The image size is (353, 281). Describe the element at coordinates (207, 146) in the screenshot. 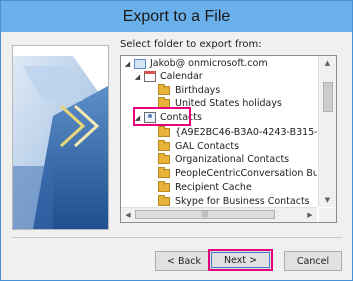

I see `tree-item-label: GAL Contacts` at that location.